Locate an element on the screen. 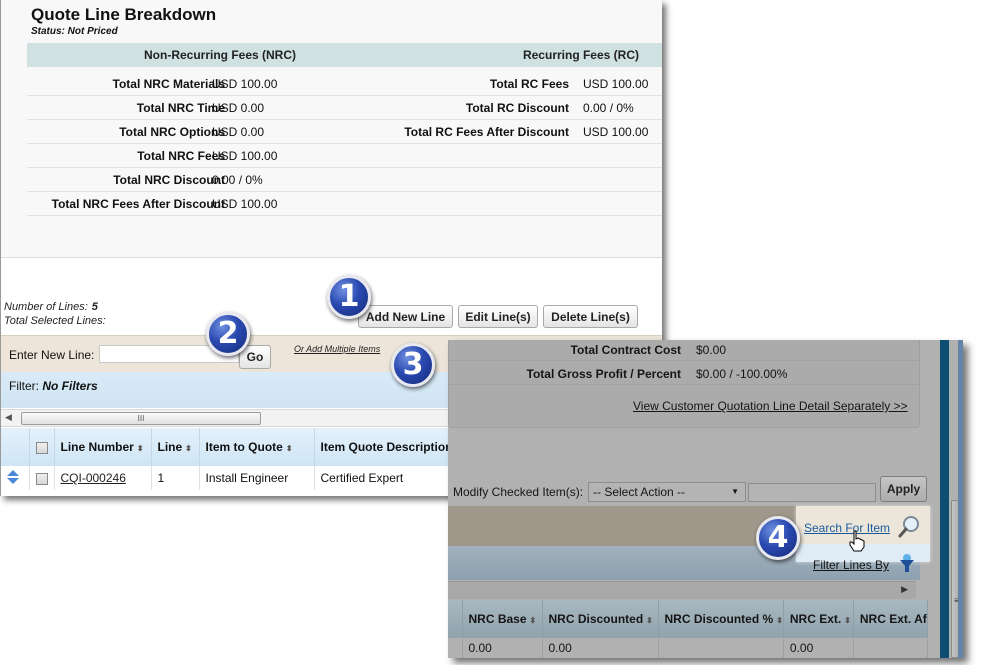 The width and height of the screenshot is (987, 665). hand-cursor-icon is located at coordinates (857, 541).